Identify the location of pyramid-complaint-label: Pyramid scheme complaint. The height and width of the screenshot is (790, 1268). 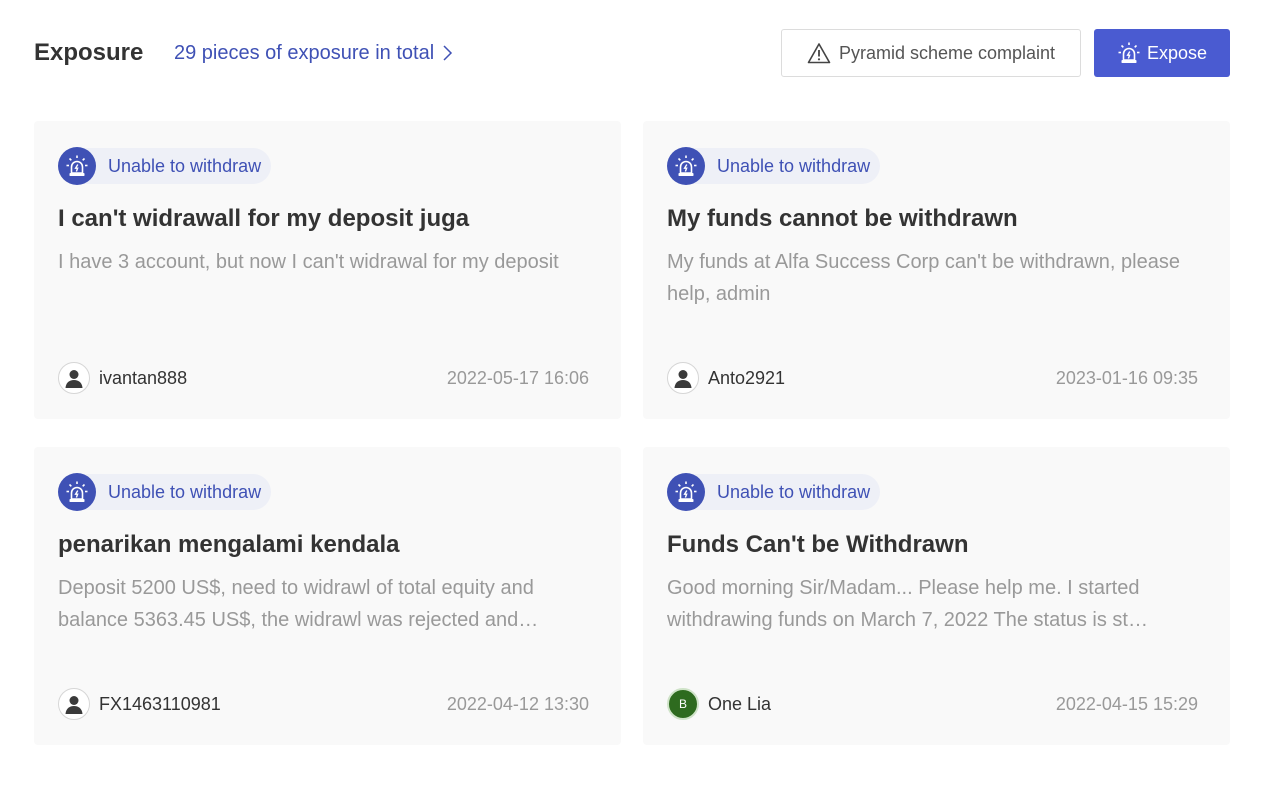
(947, 52).